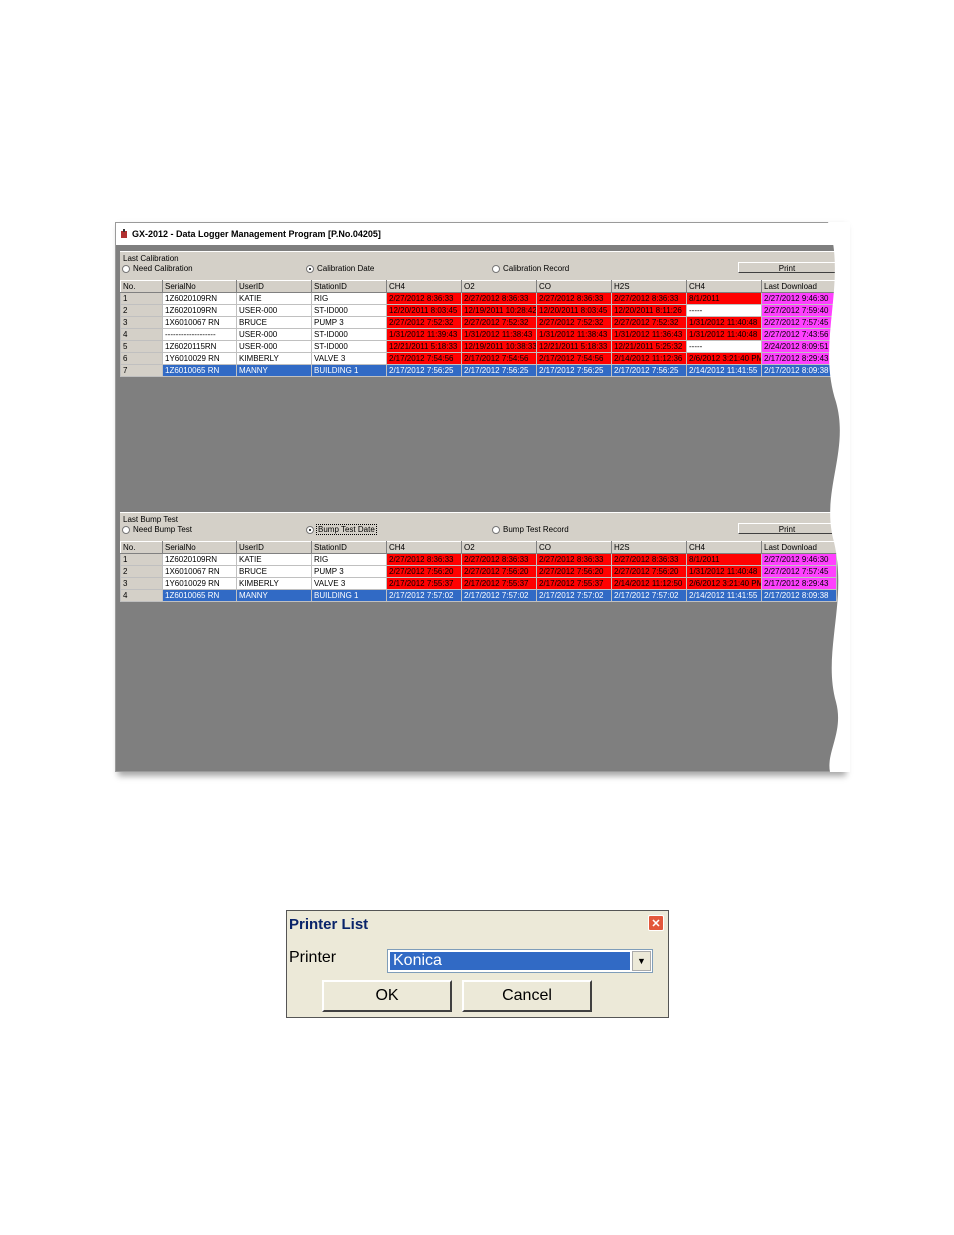  What do you see at coordinates (424, 358) in the screenshot?
I see `cell-ch4: 2/17/2012 7:54:56` at bounding box center [424, 358].